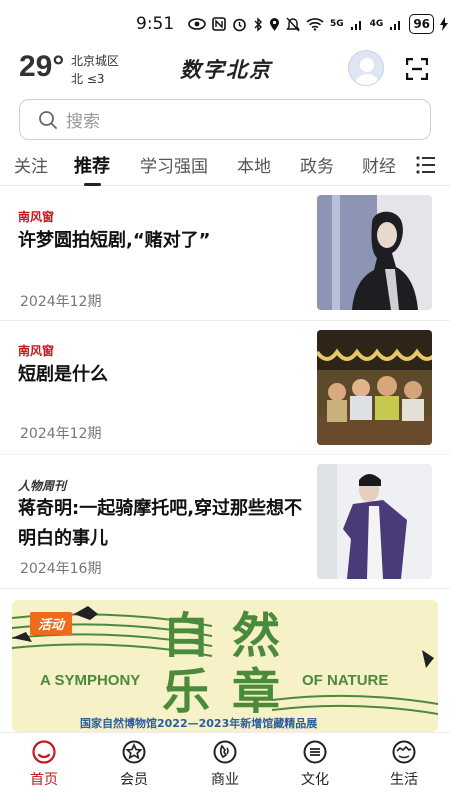  I want to click on nav-label: 首页, so click(44, 780).